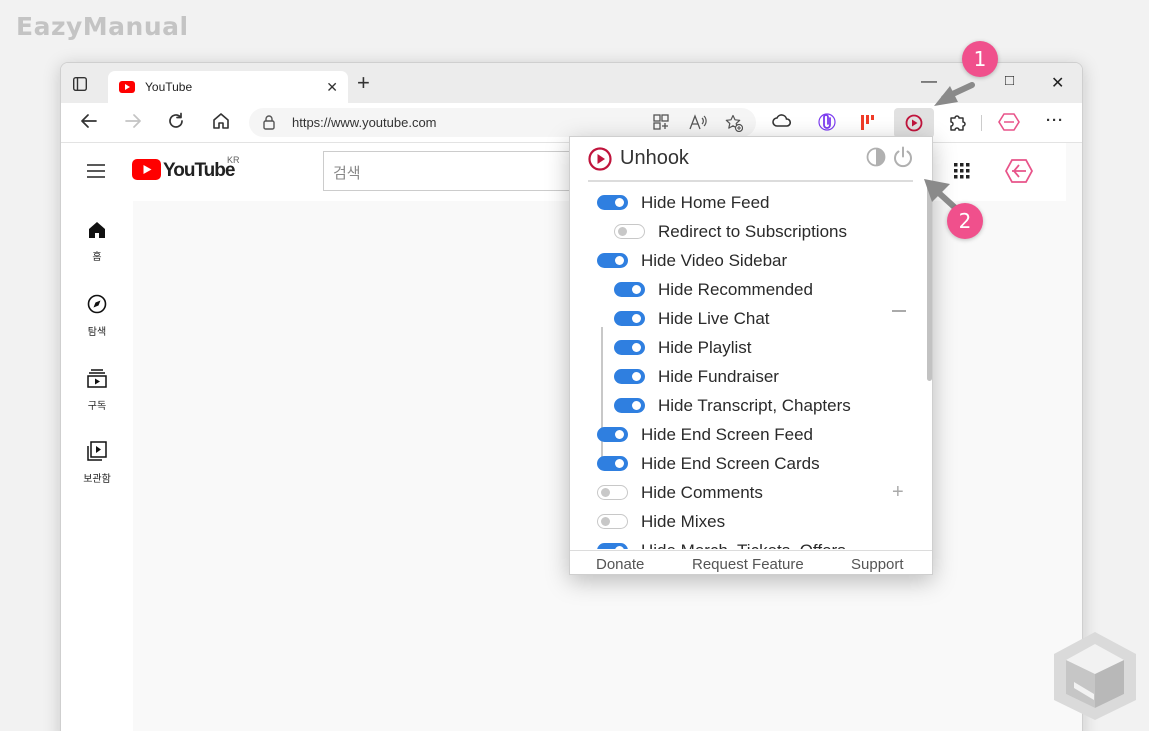 The width and height of the screenshot is (1149, 731). What do you see at coordinates (199, 170) in the screenshot?
I see `youtube-wordmark: YouTube` at bounding box center [199, 170].